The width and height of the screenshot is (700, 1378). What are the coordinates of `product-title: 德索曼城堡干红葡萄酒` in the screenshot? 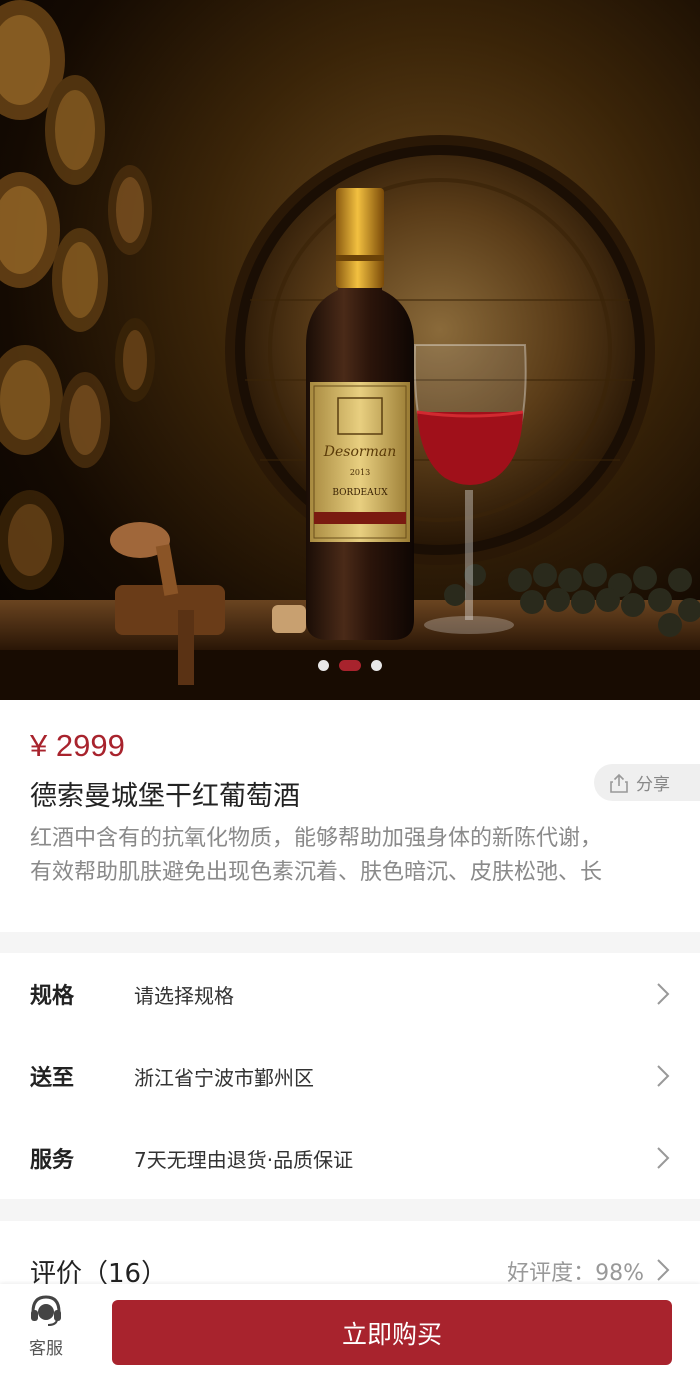 It's located at (165, 796).